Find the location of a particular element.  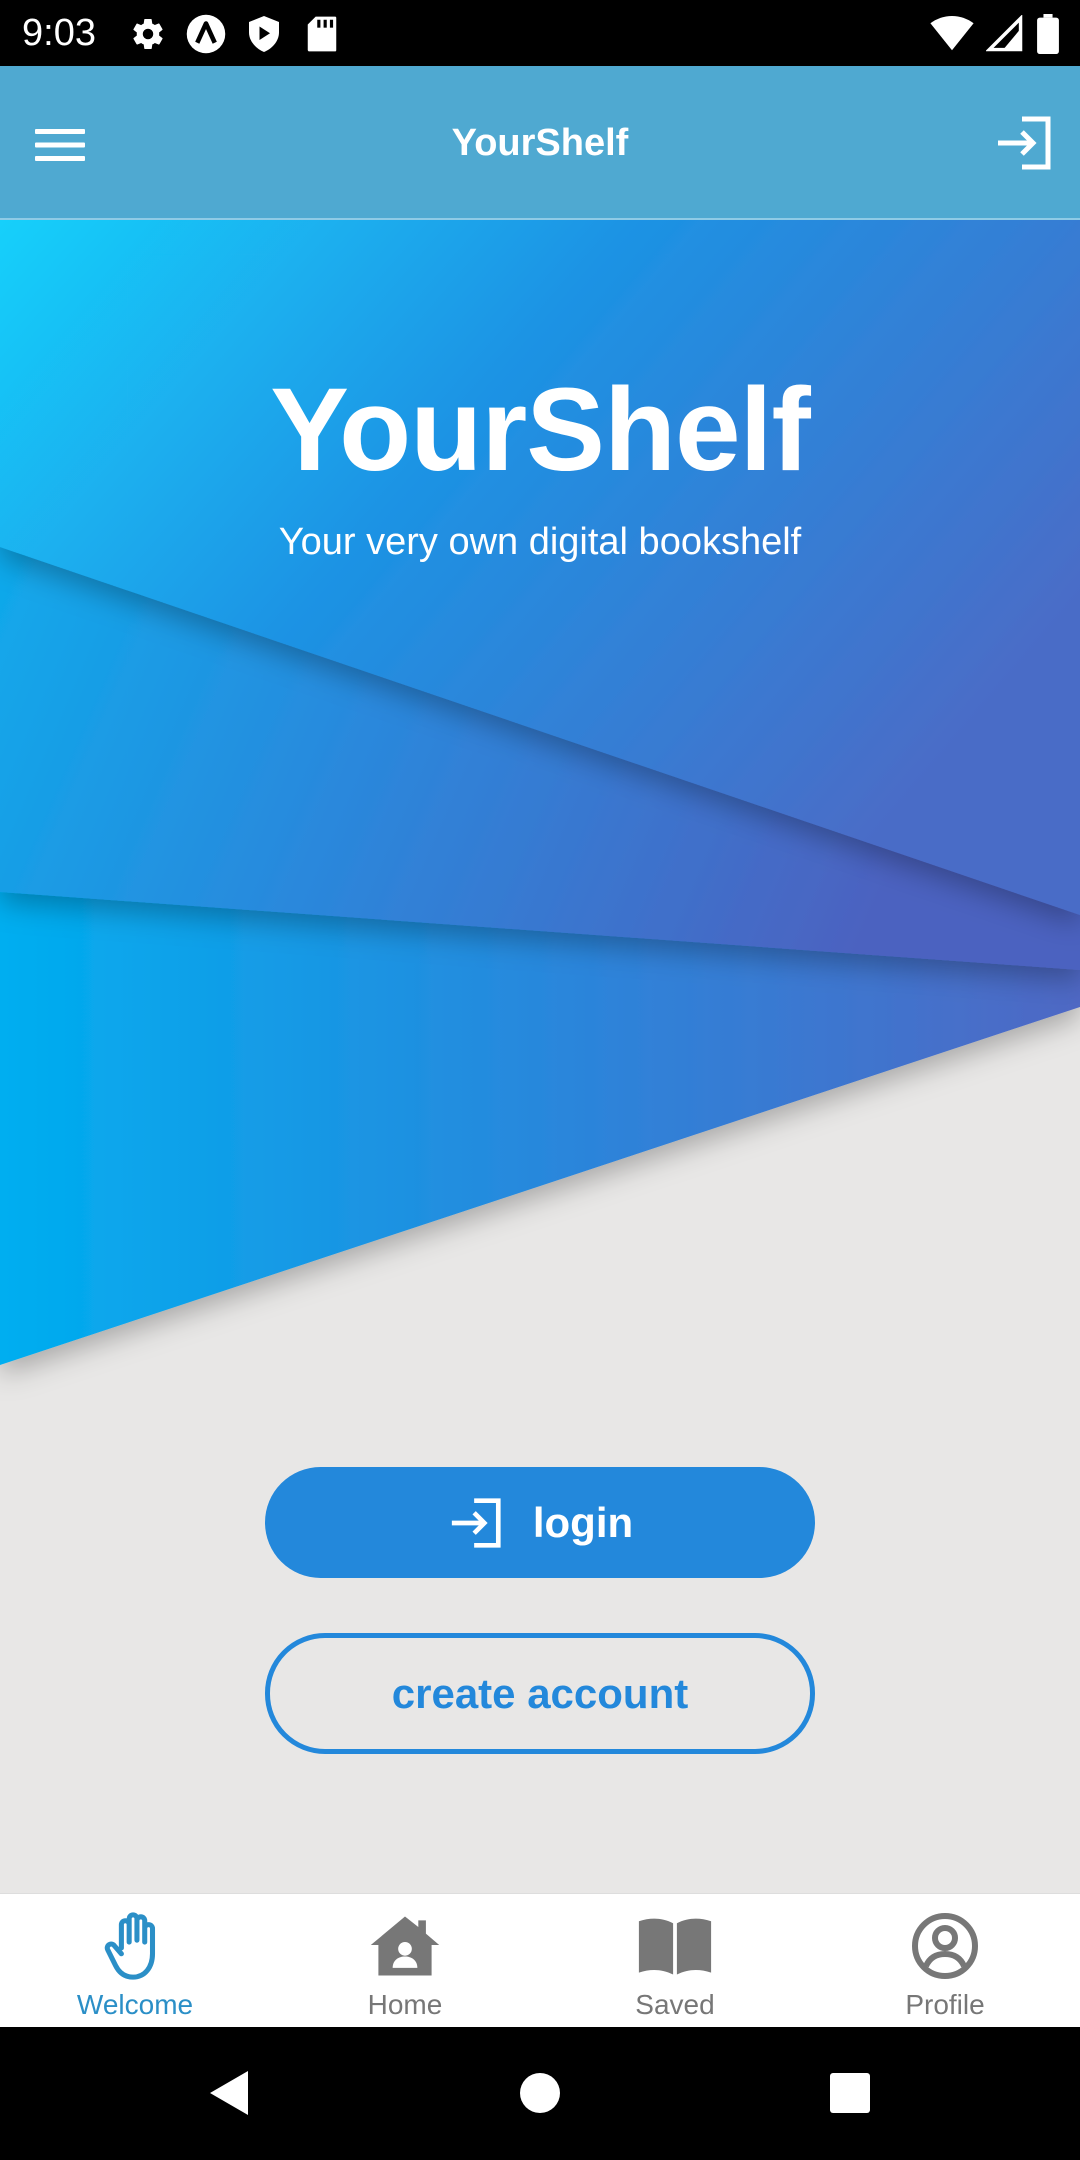

system-navigation-bar is located at coordinates (540, 2093).